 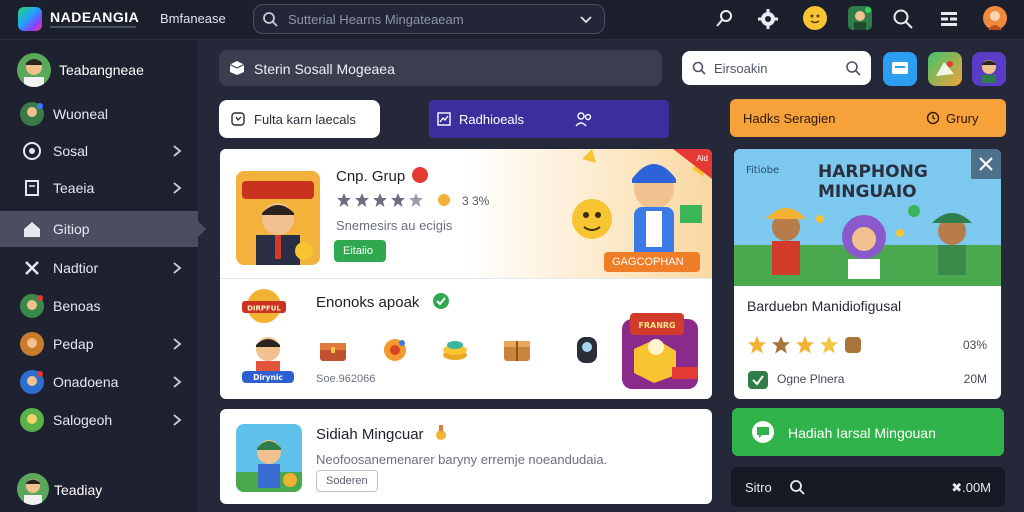 I want to click on group-thumbnail, so click(x=278, y=218).